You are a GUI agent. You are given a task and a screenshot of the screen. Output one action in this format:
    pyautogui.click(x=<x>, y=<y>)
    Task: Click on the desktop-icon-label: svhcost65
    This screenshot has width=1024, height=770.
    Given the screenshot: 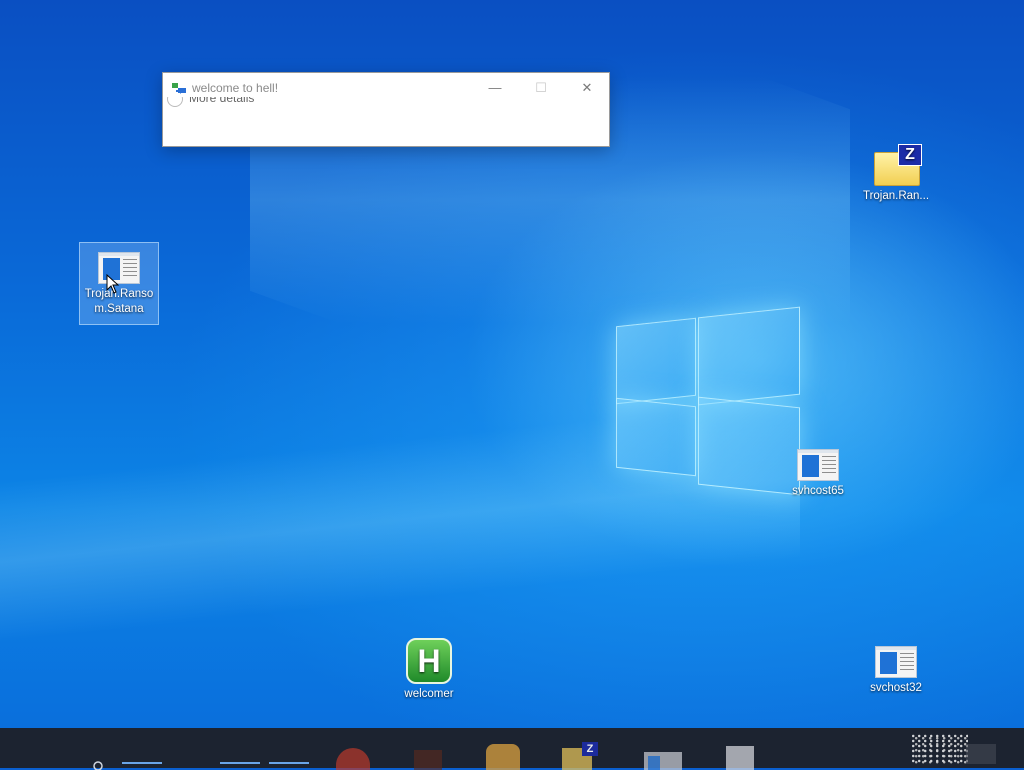 What is the action you would take?
    pyautogui.click(x=818, y=491)
    